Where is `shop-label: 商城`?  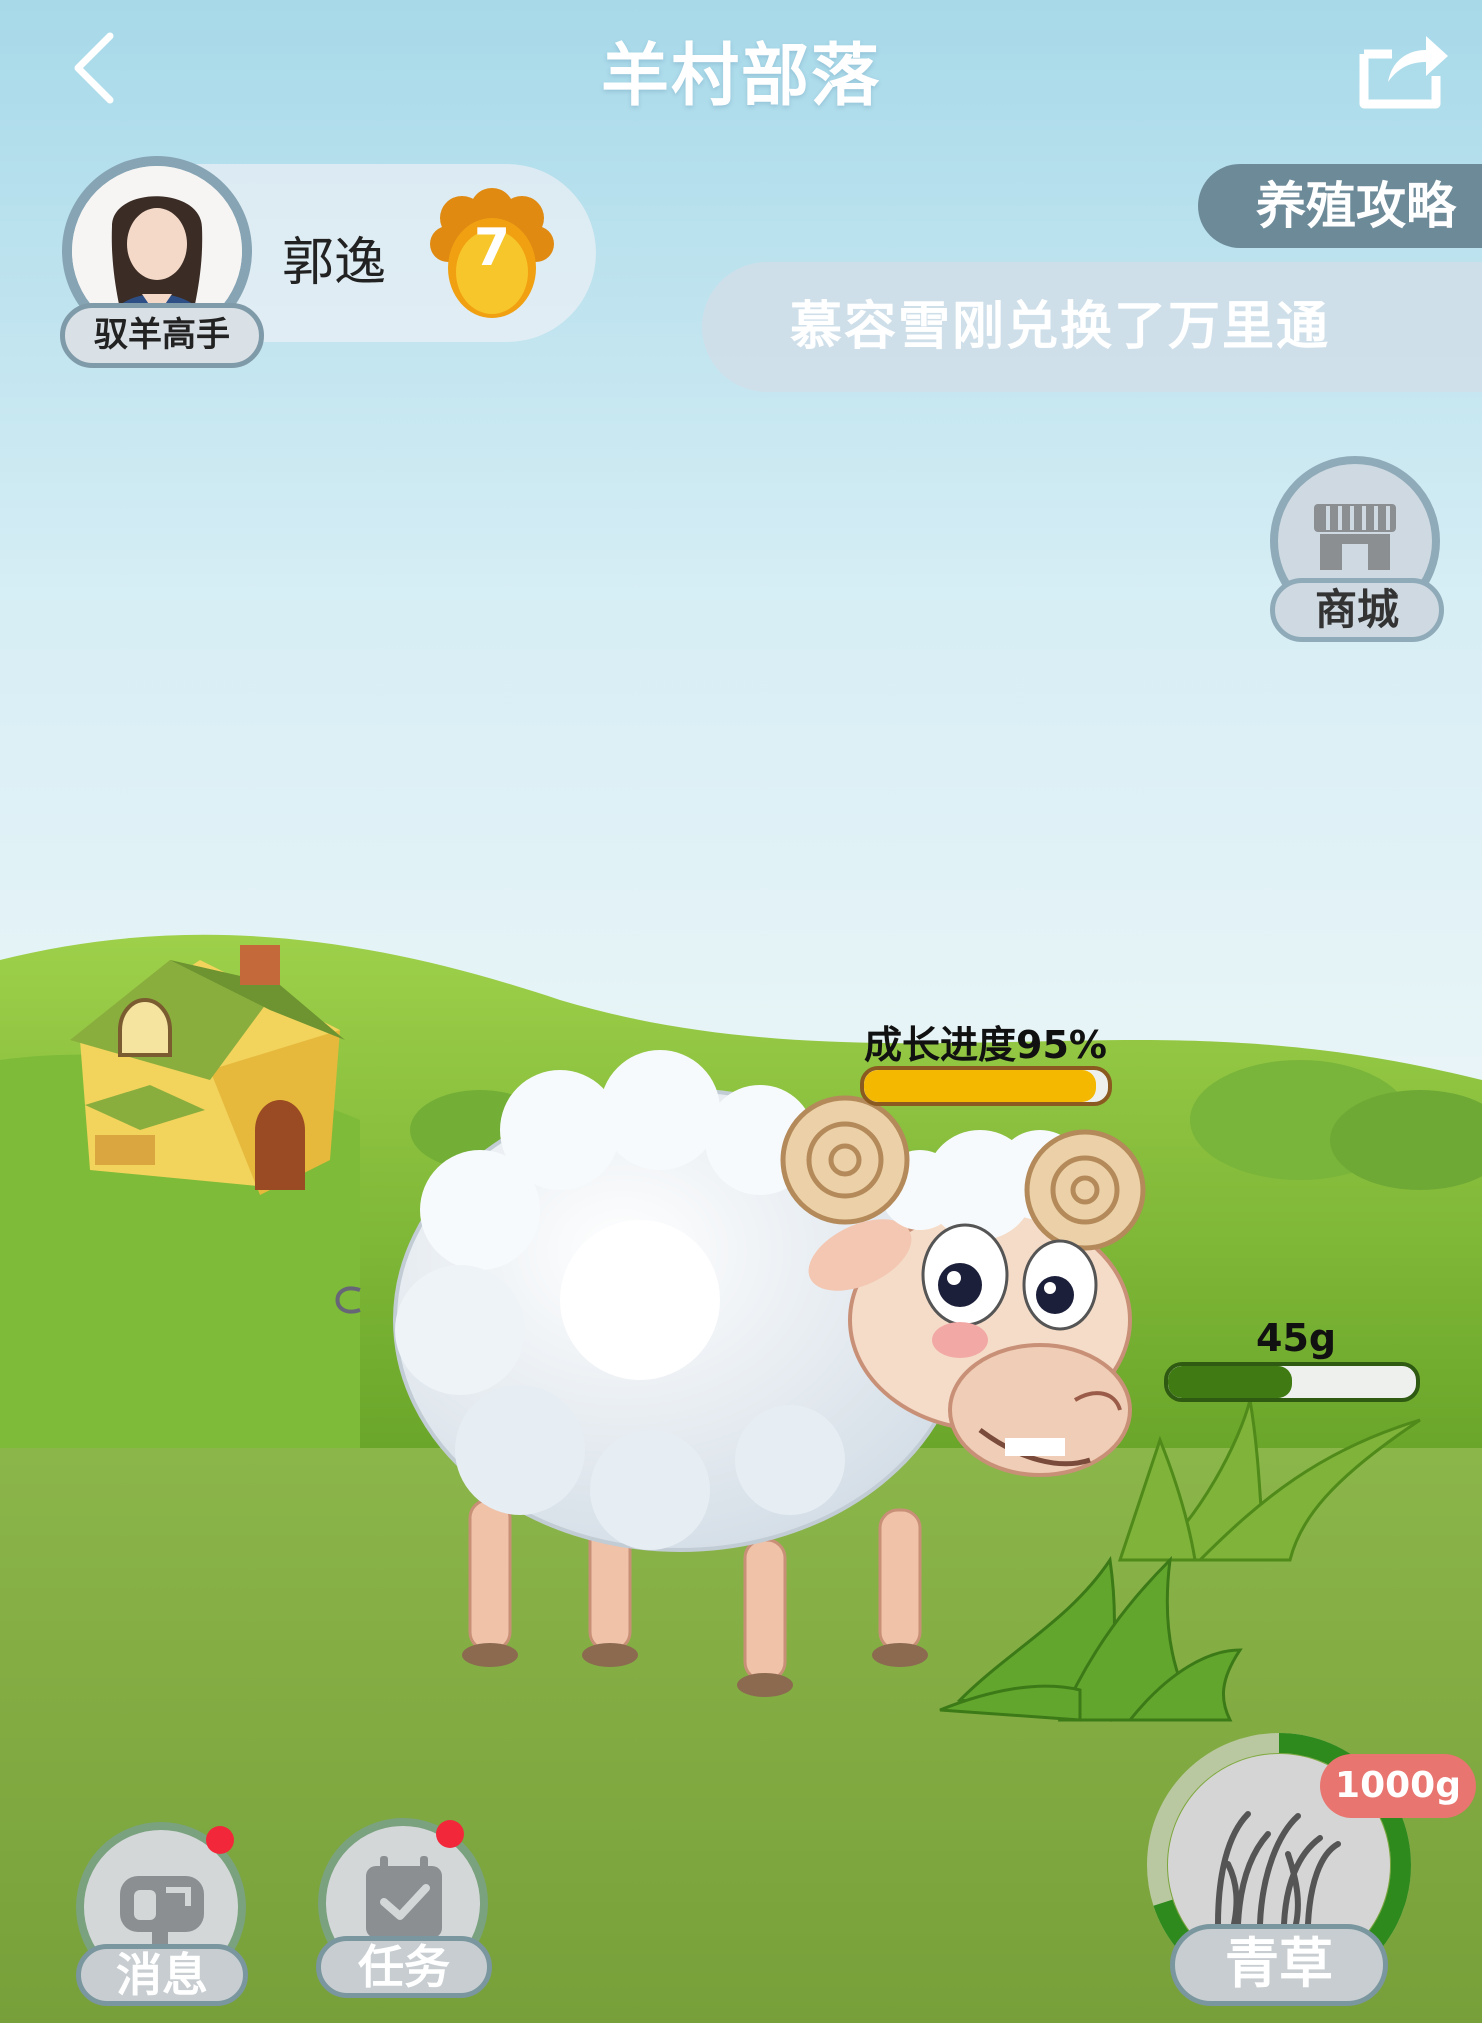 shop-label: 商城 is located at coordinates (1357, 610).